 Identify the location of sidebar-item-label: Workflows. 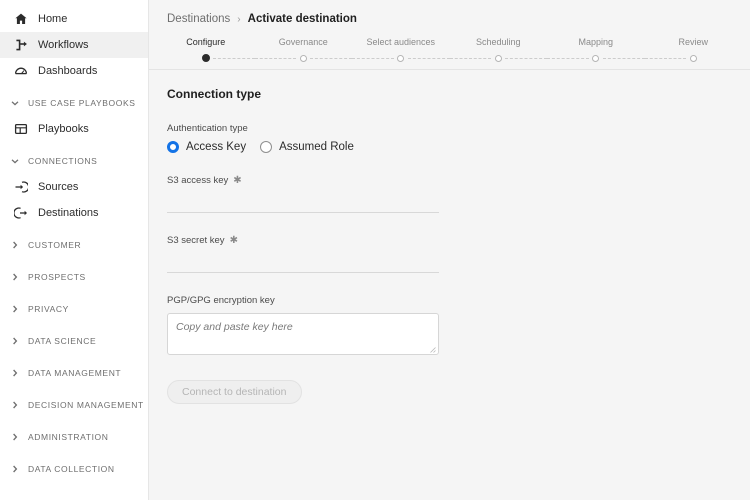
(63, 44).